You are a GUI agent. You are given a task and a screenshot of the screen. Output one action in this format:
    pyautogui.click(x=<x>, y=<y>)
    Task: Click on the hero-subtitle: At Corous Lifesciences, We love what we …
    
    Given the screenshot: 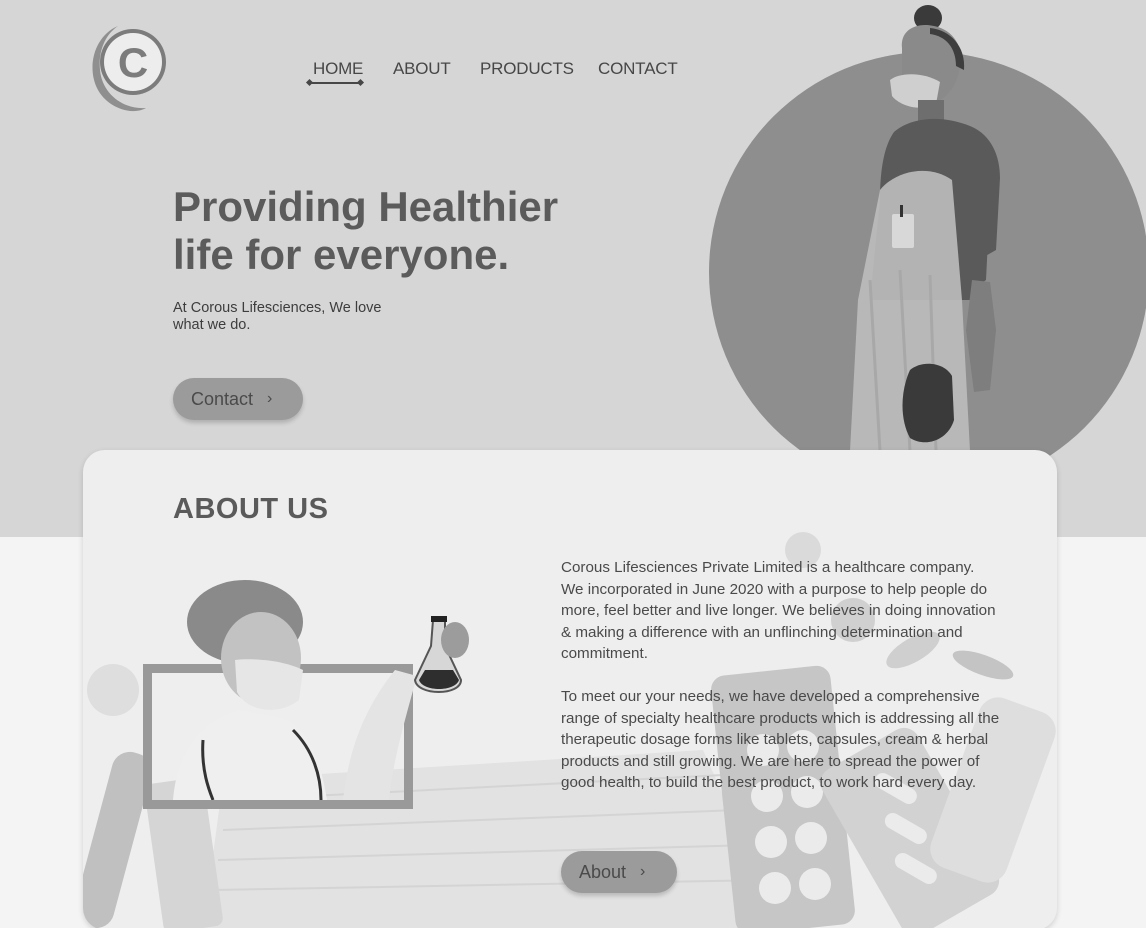 What is the action you would take?
    pyautogui.click(x=277, y=316)
    